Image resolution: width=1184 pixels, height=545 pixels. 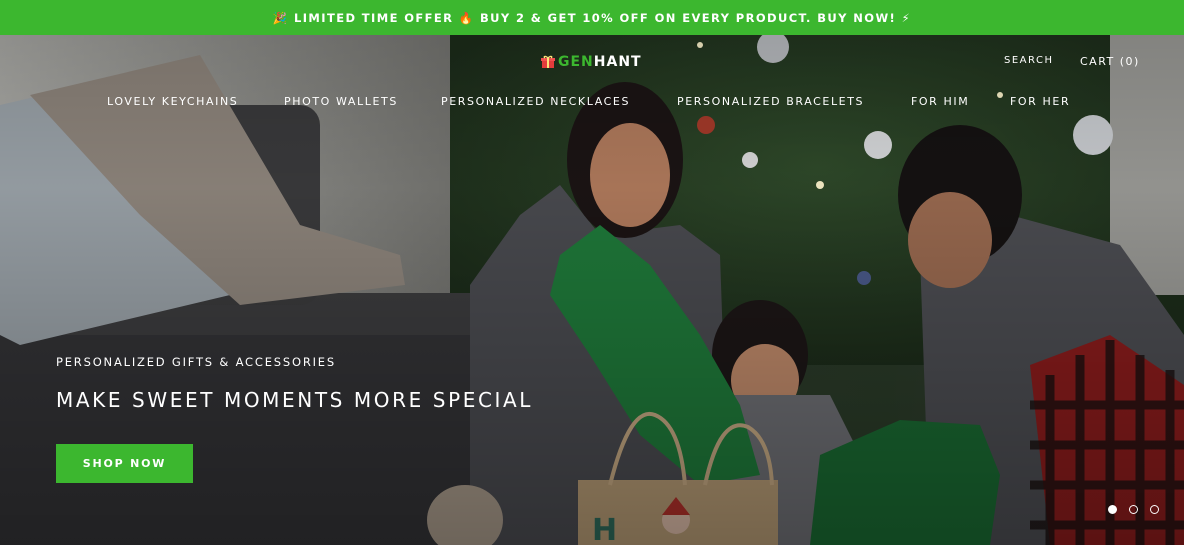 What do you see at coordinates (295, 400) in the screenshot?
I see `hero-headline: MAKE SWEET MOMENTS MORE SPECIAL` at bounding box center [295, 400].